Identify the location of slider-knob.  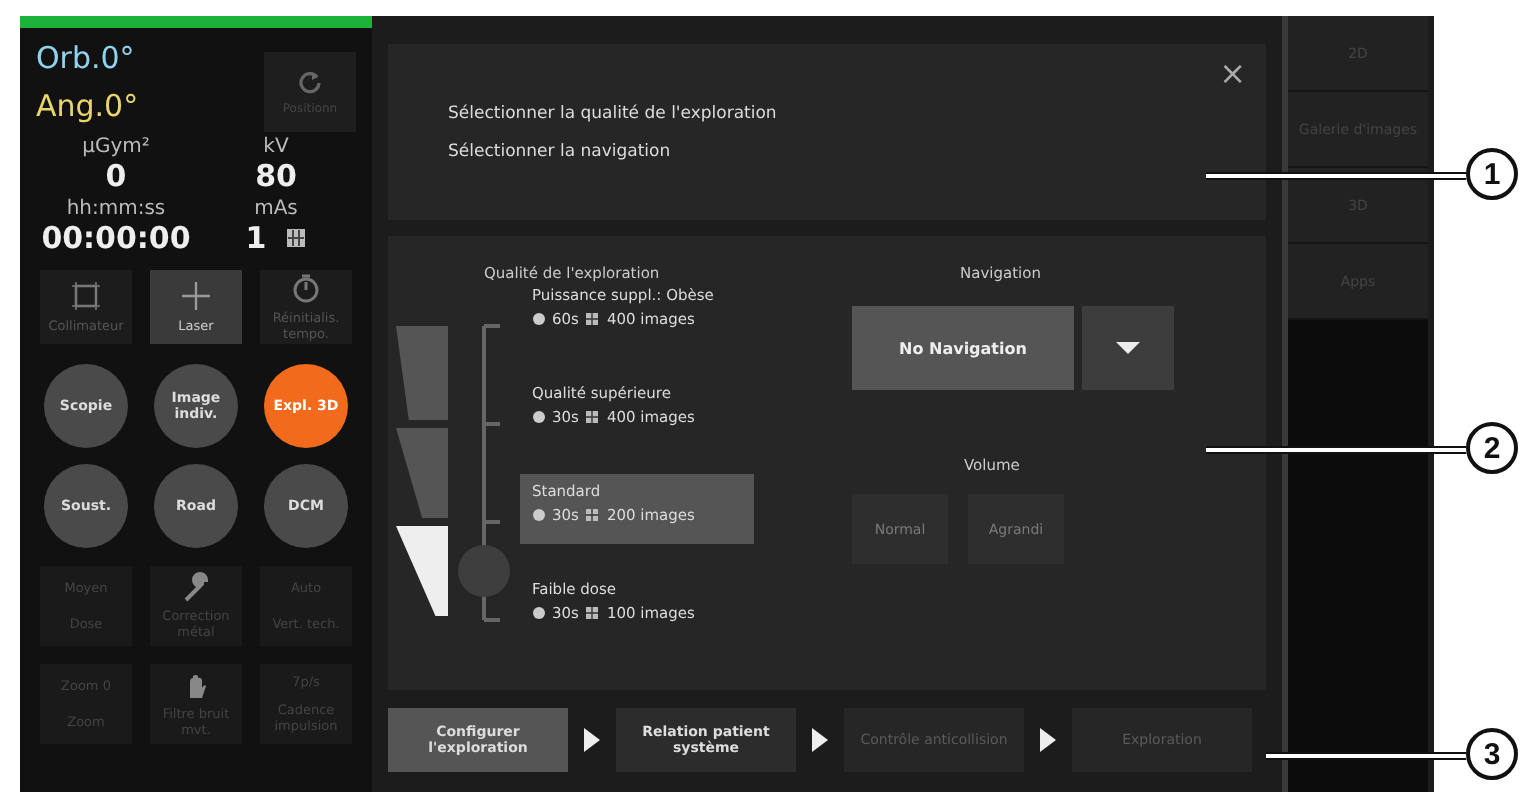
(484, 571).